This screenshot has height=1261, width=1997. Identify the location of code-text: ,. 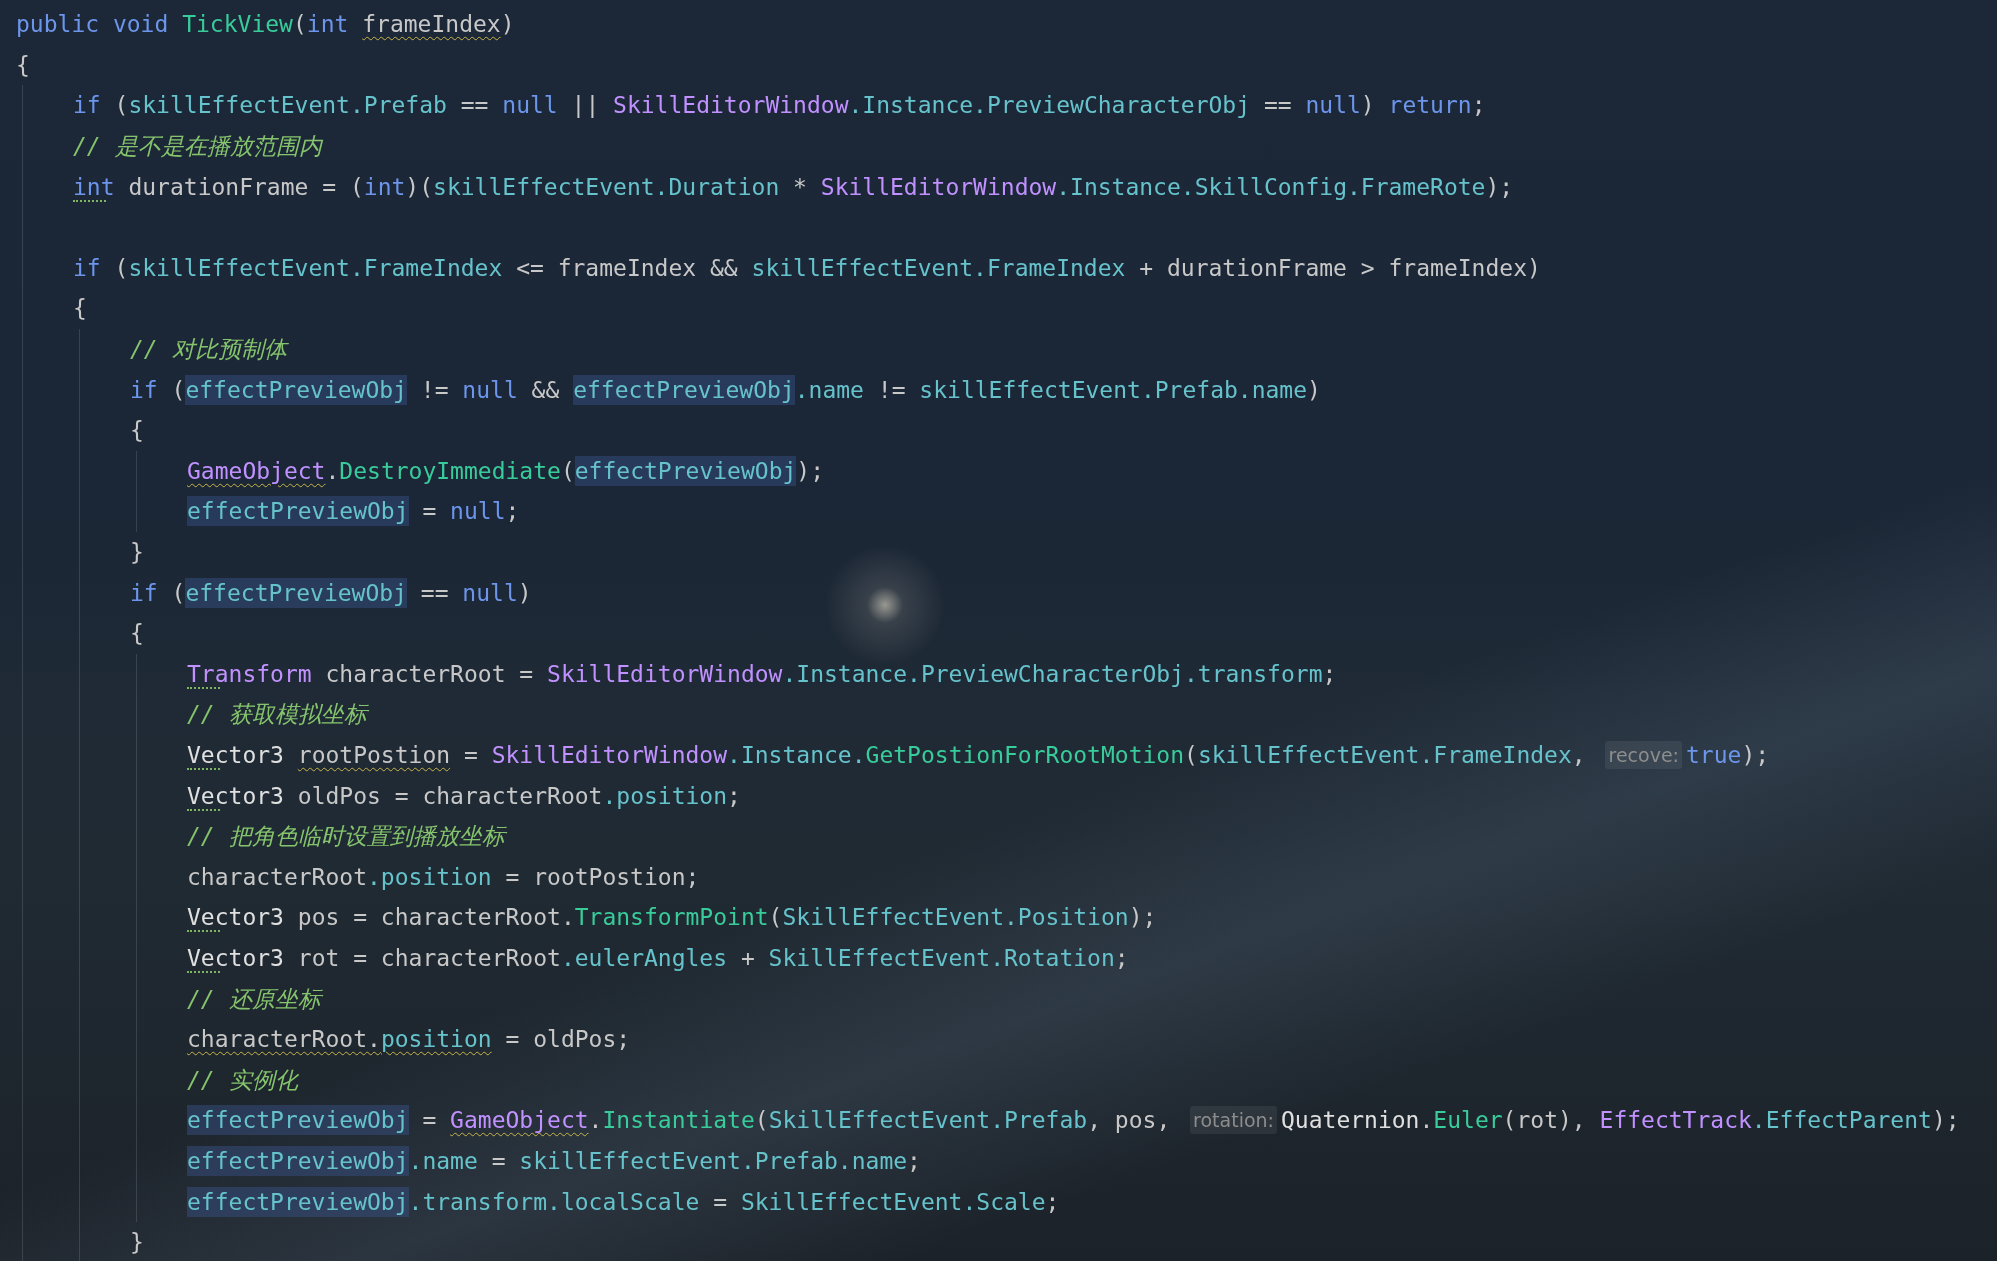
(1579, 755).